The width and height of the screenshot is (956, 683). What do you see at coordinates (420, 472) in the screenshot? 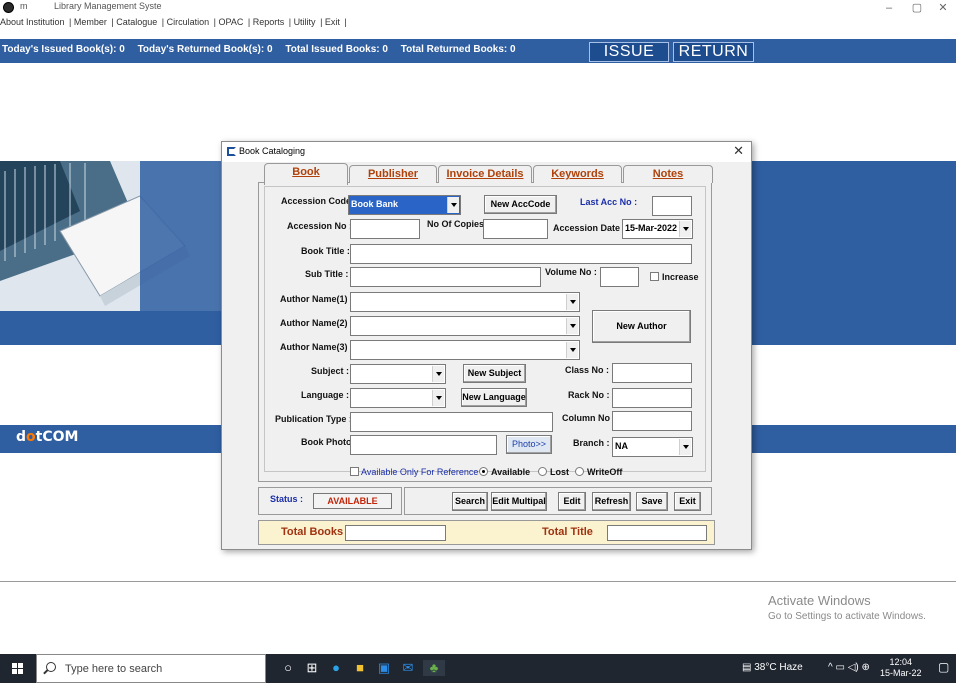
I see `reference-label: Available Only For Reference` at bounding box center [420, 472].